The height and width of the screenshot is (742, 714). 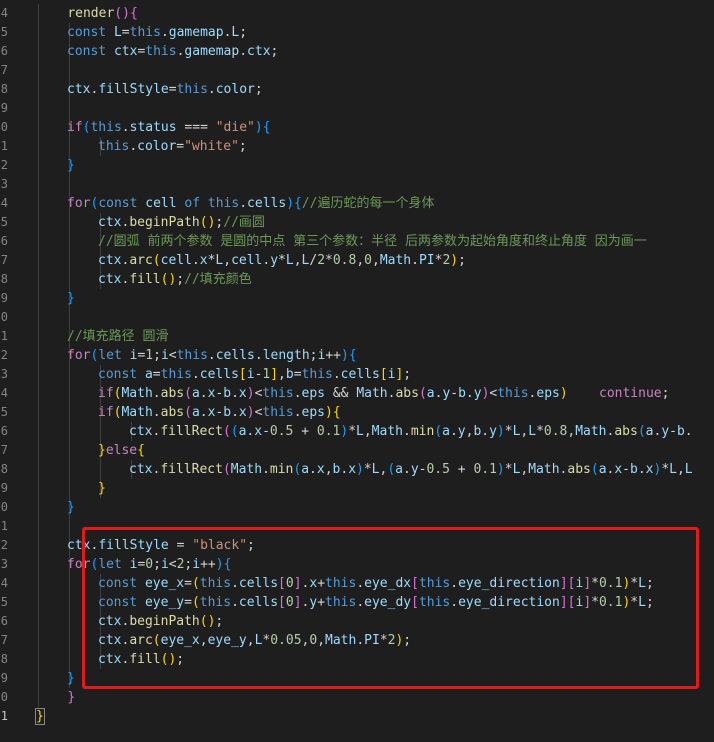 I want to click on line-number: 63, so click(x=4, y=564).